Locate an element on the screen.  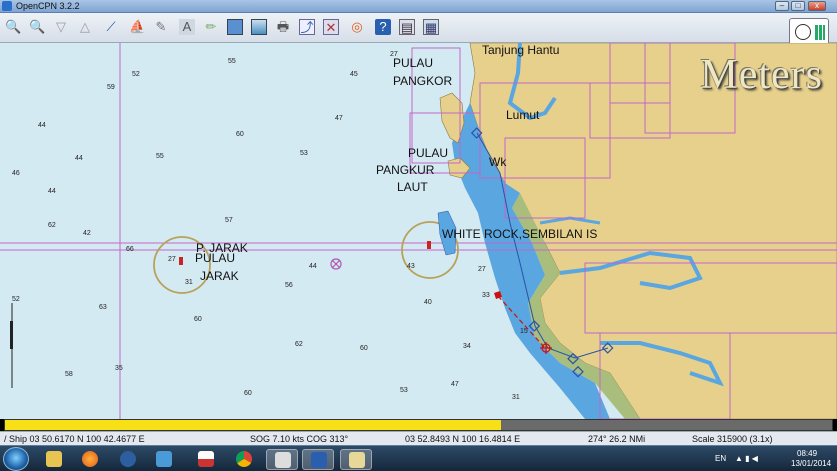
compass-widget is located at coordinates (809, 32).